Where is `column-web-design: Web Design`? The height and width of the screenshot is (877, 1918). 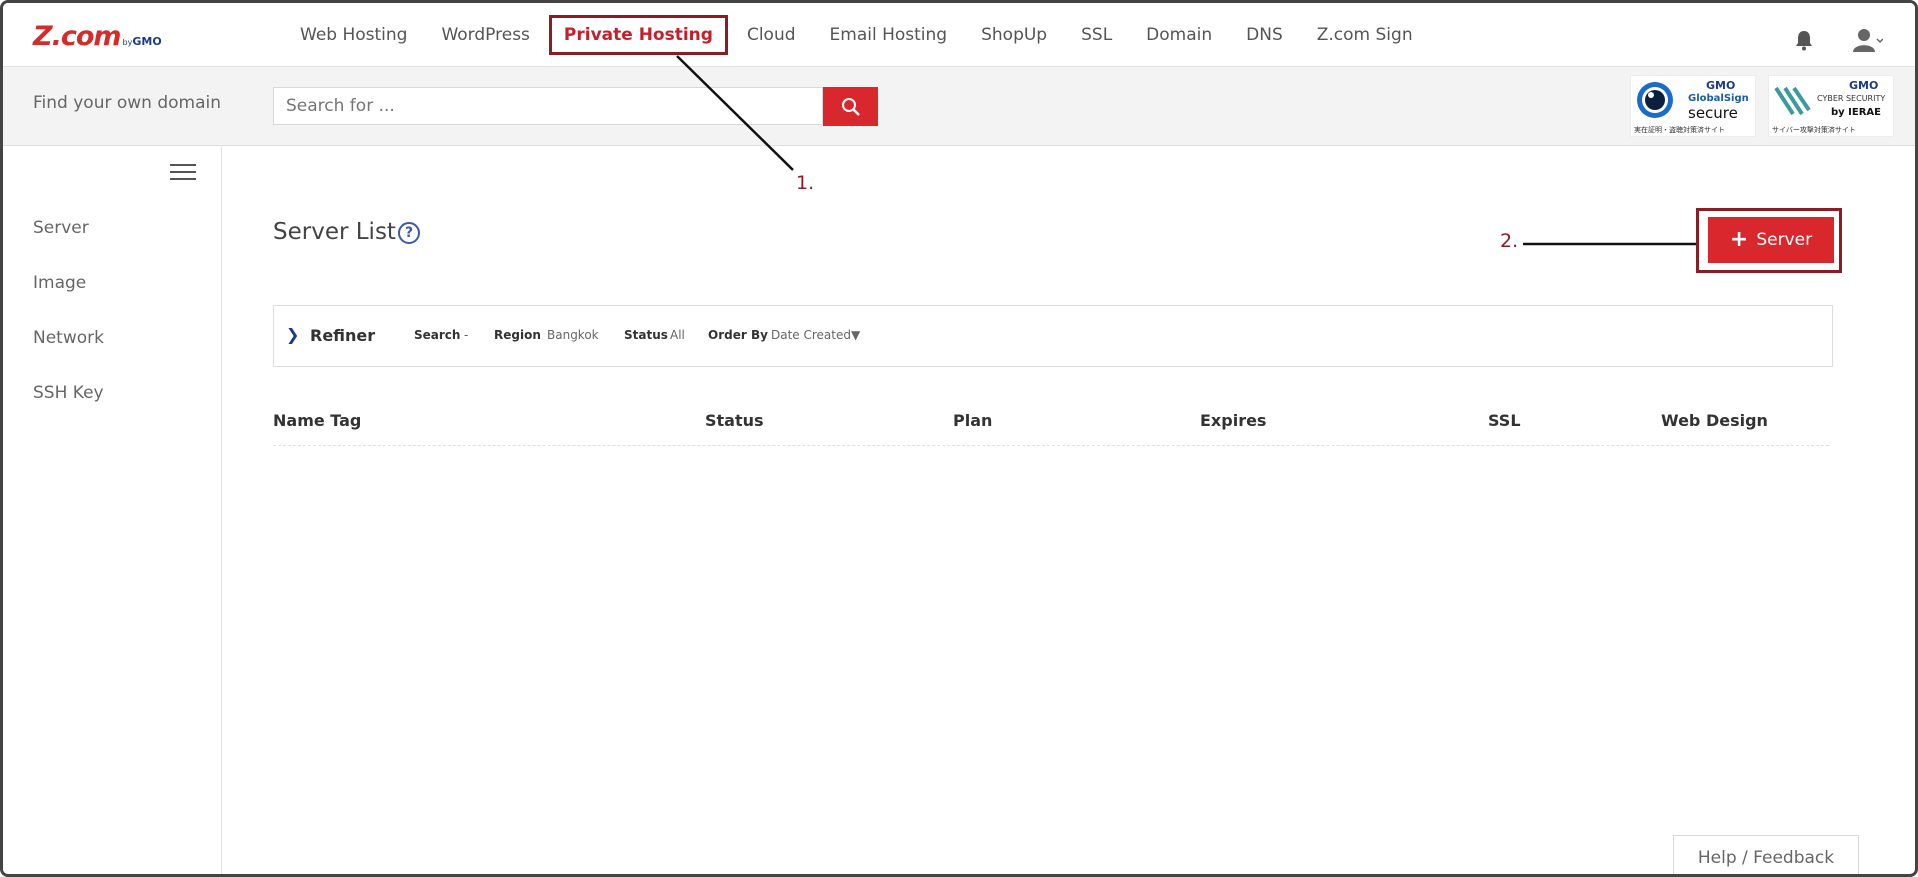 column-web-design: Web Design is located at coordinates (1714, 420).